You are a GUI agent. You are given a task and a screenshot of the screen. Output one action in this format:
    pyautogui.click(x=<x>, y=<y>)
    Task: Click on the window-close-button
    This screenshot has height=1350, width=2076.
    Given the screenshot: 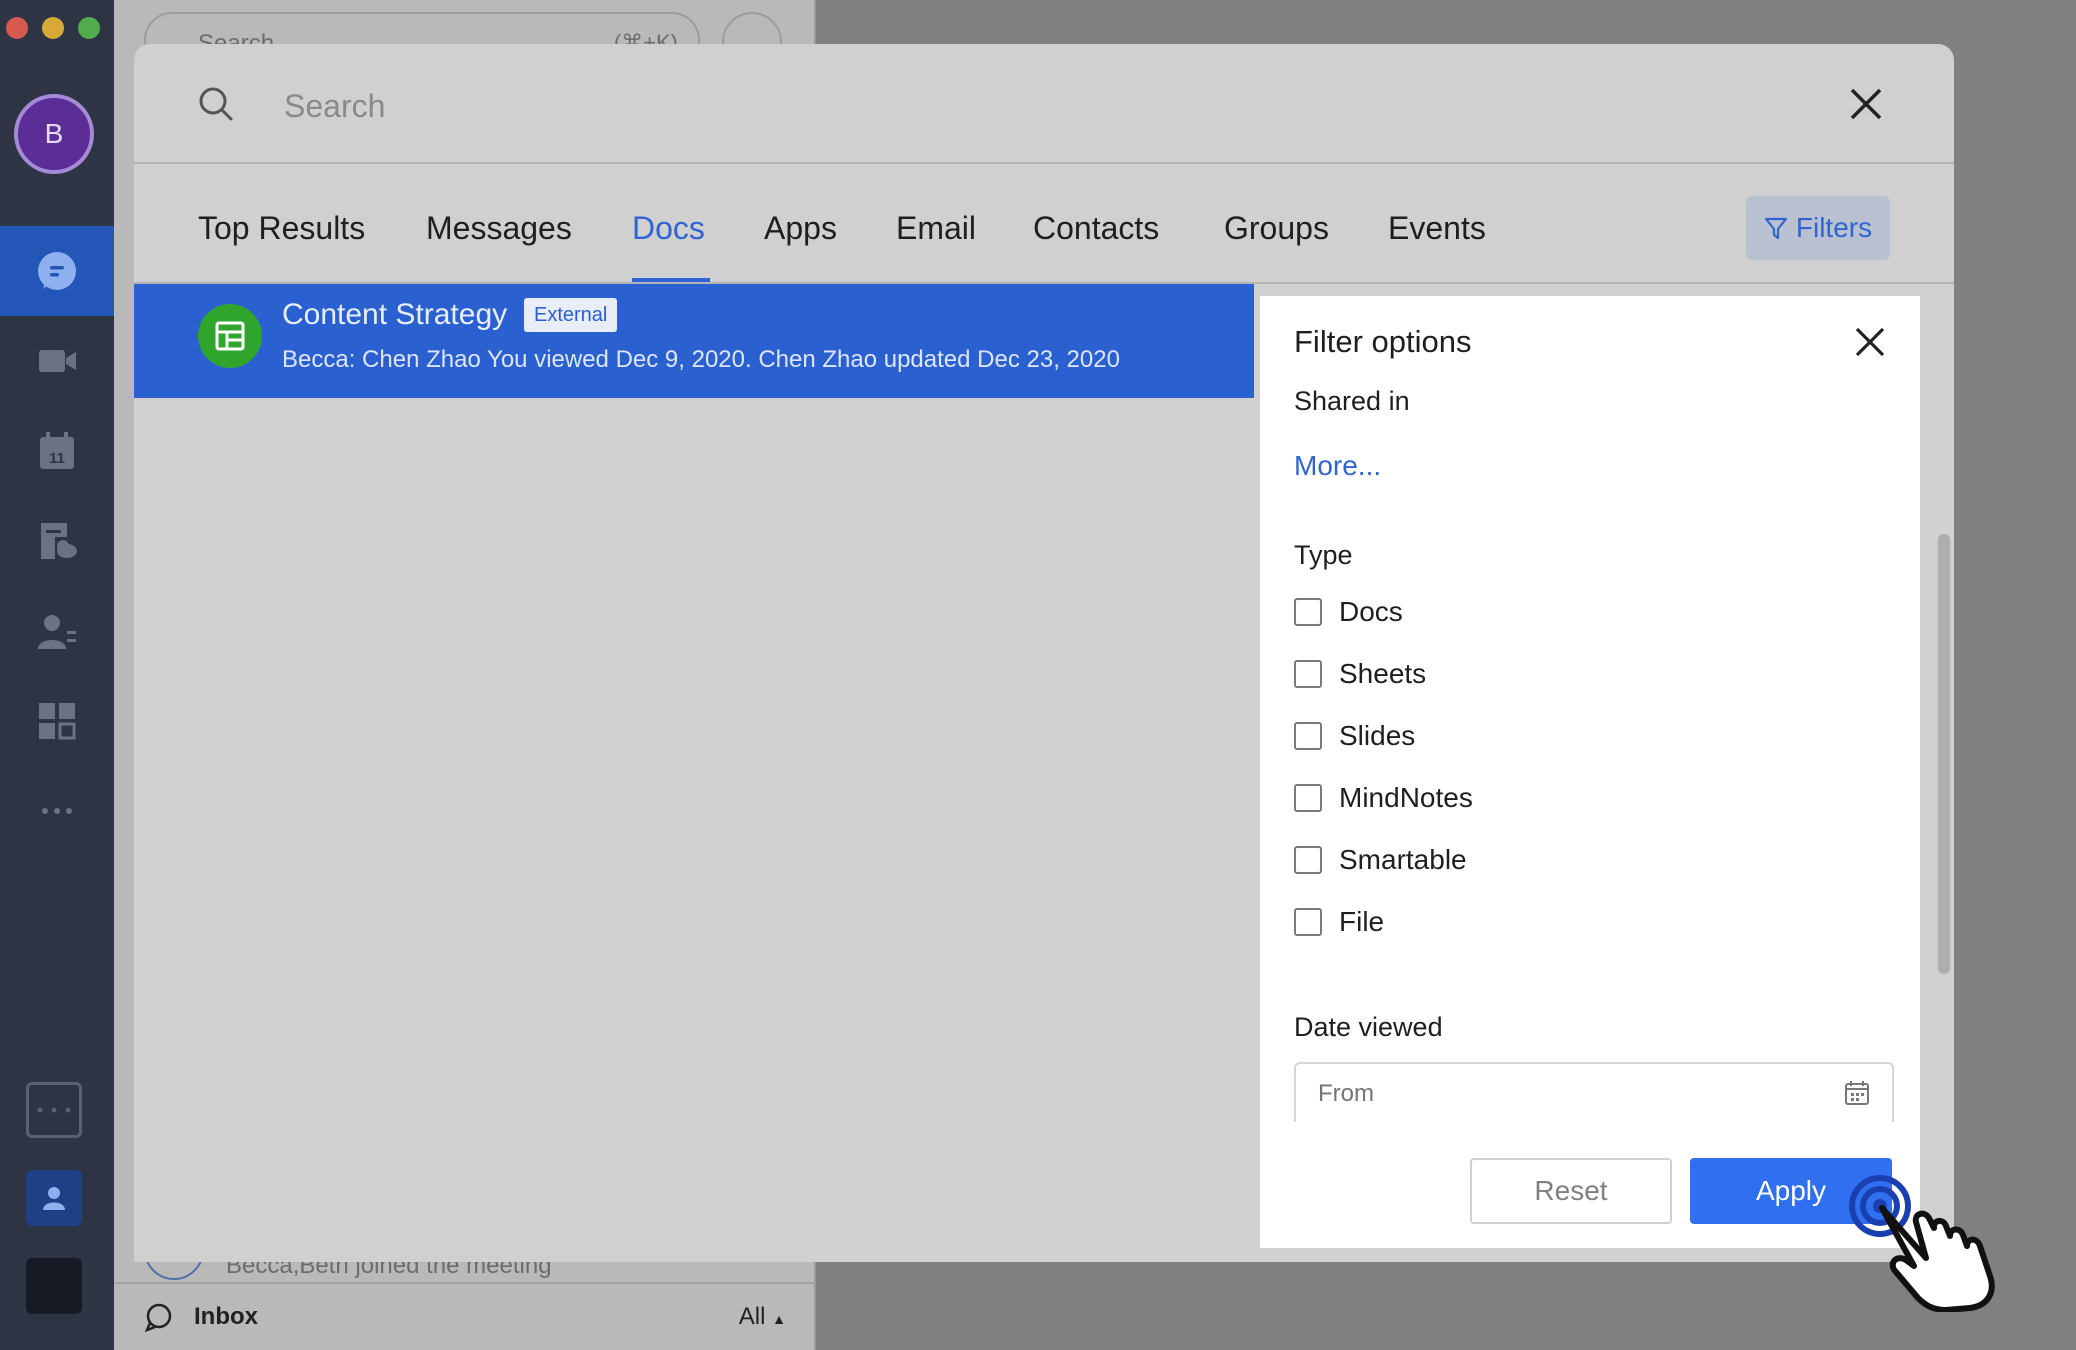 What is the action you would take?
    pyautogui.click(x=17, y=28)
    